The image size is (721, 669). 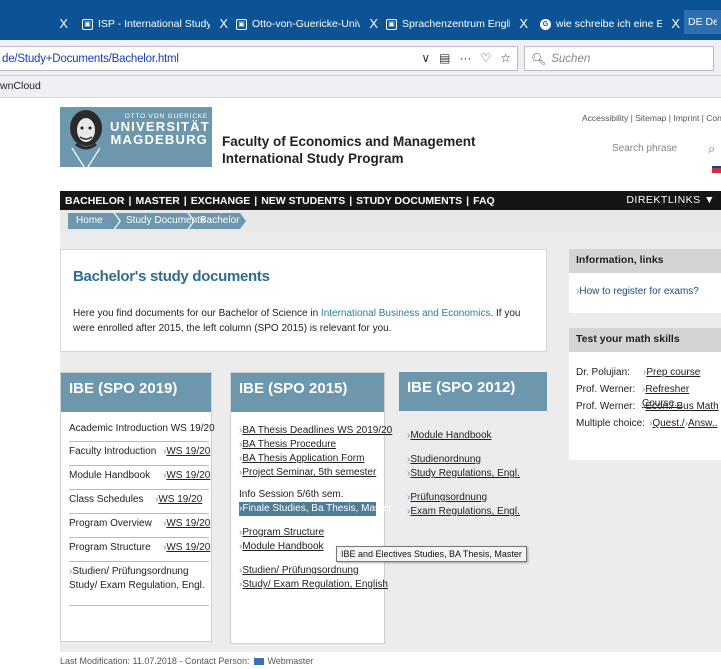 I want to click on tab-translate: DE Deut, so click(x=702, y=22).